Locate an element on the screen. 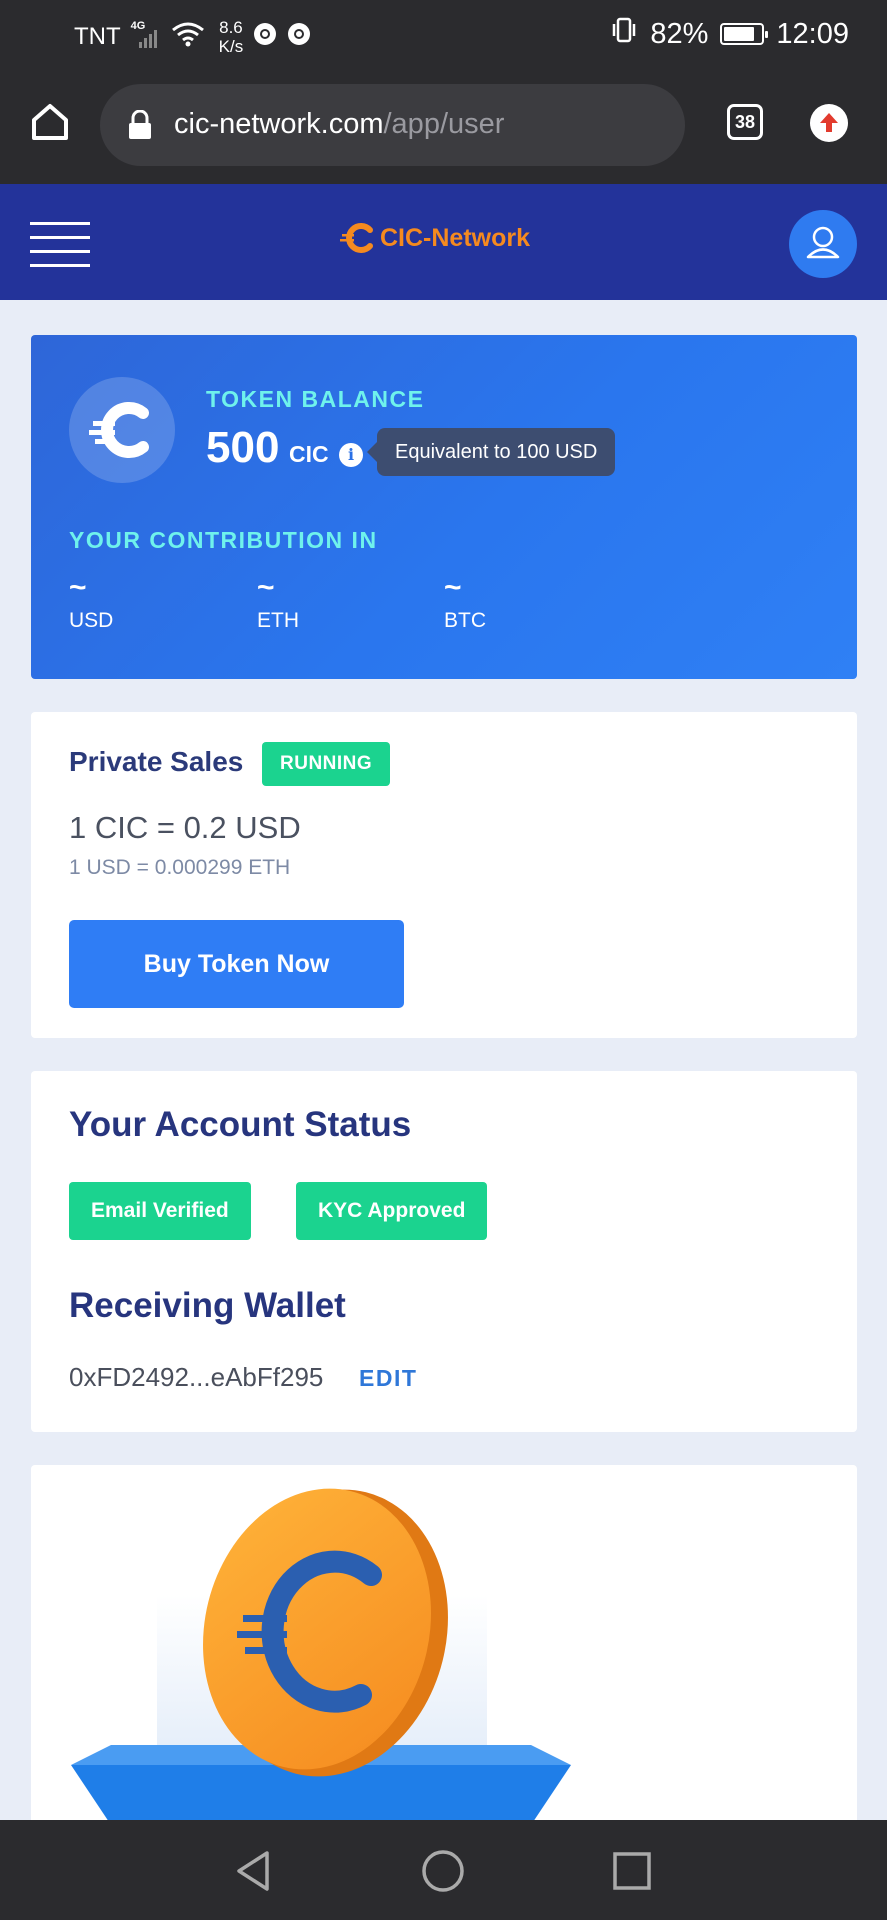  home-nav-icon is located at coordinates (443, 1873).